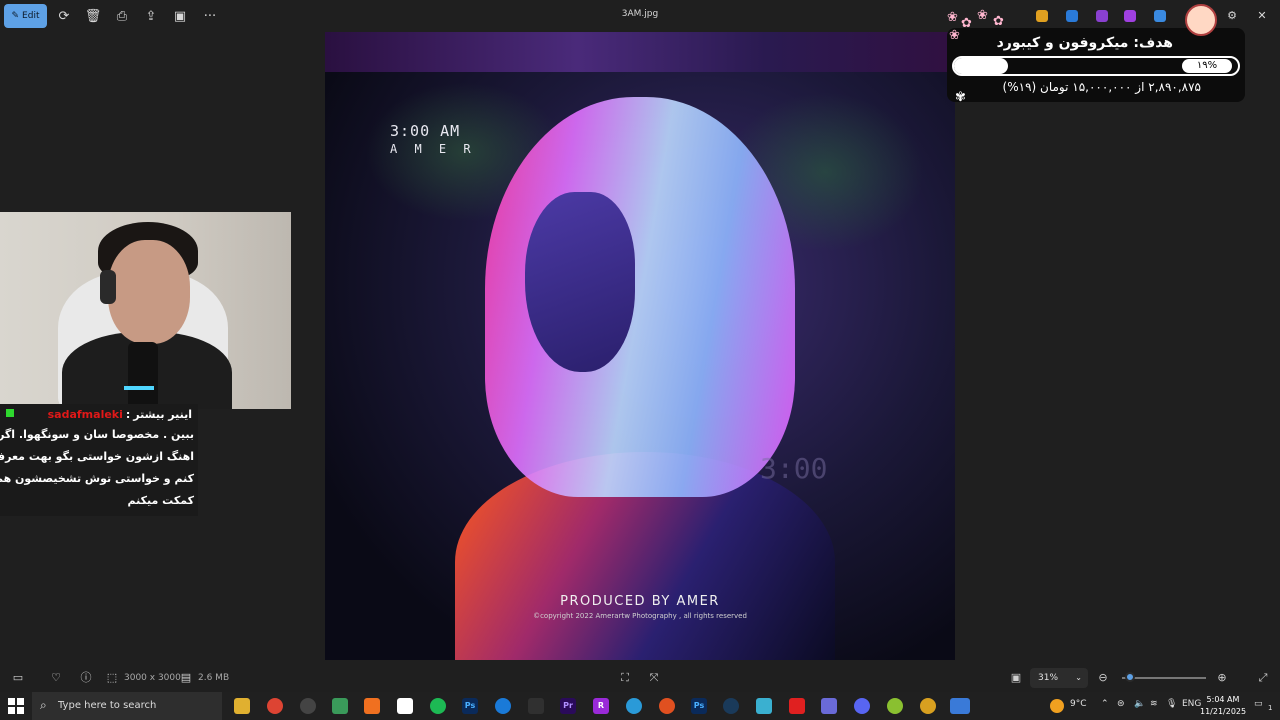  Describe the element at coordinates (1105, 704) in the screenshot. I see `chevron-up-icon: ⌃` at that location.